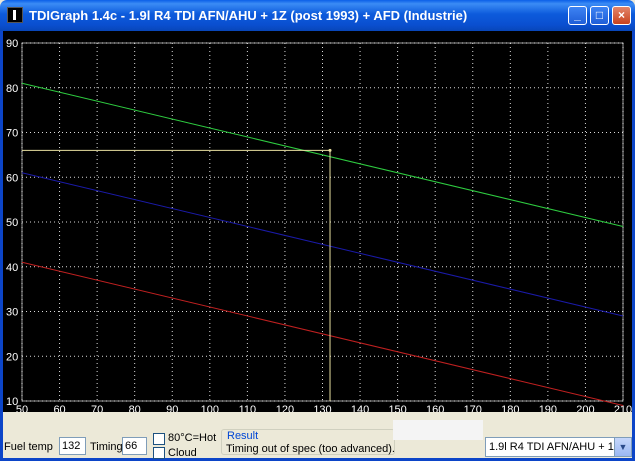 The width and height of the screenshot is (635, 461). What do you see at coordinates (310, 449) in the screenshot?
I see `result-text: Timing out of spec (too advanced).` at bounding box center [310, 449].